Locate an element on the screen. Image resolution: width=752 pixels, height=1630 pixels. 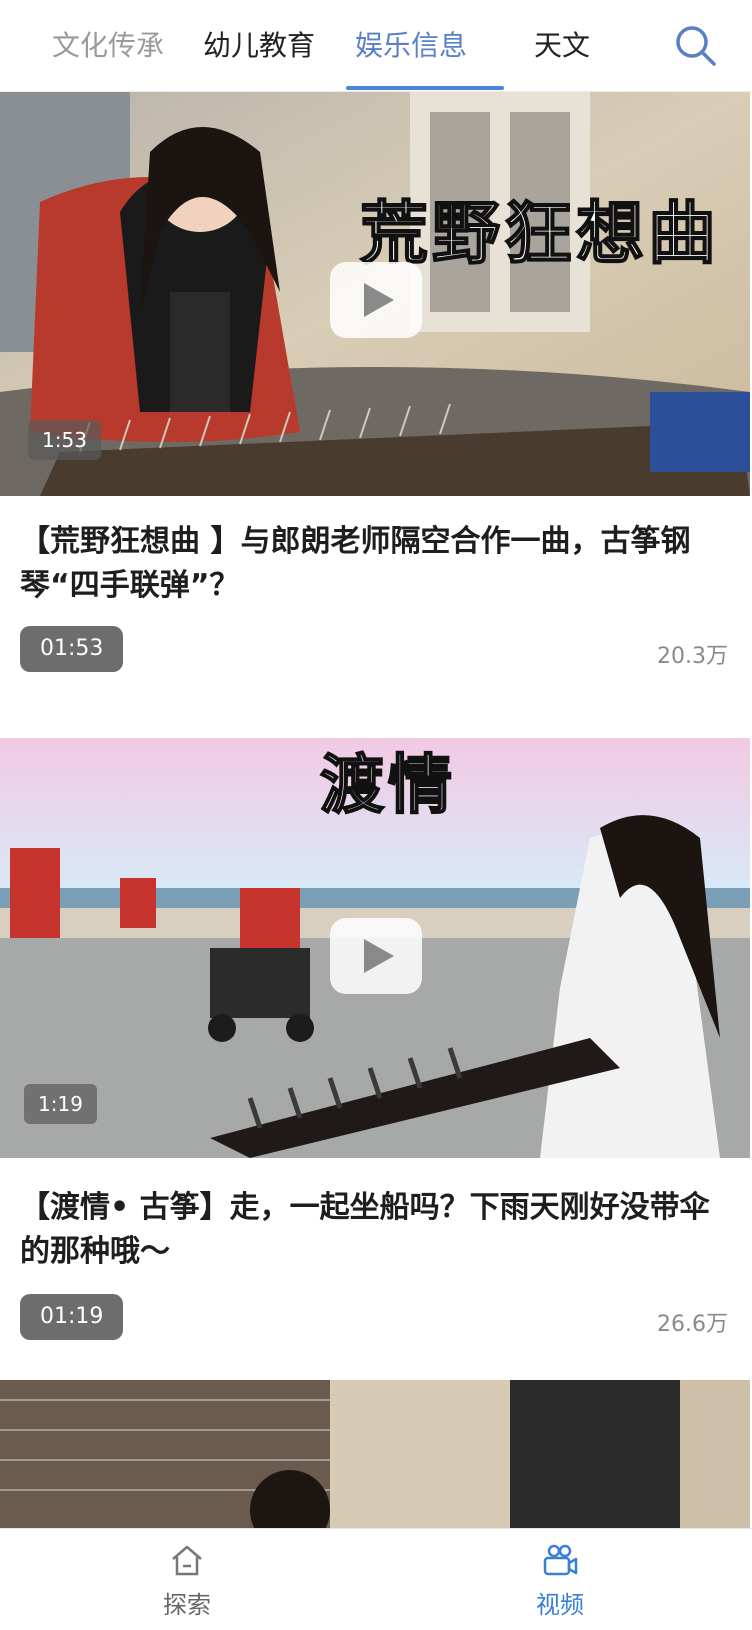
thumbnail-duration: 1:19 is located at coordinates (60, 1104).